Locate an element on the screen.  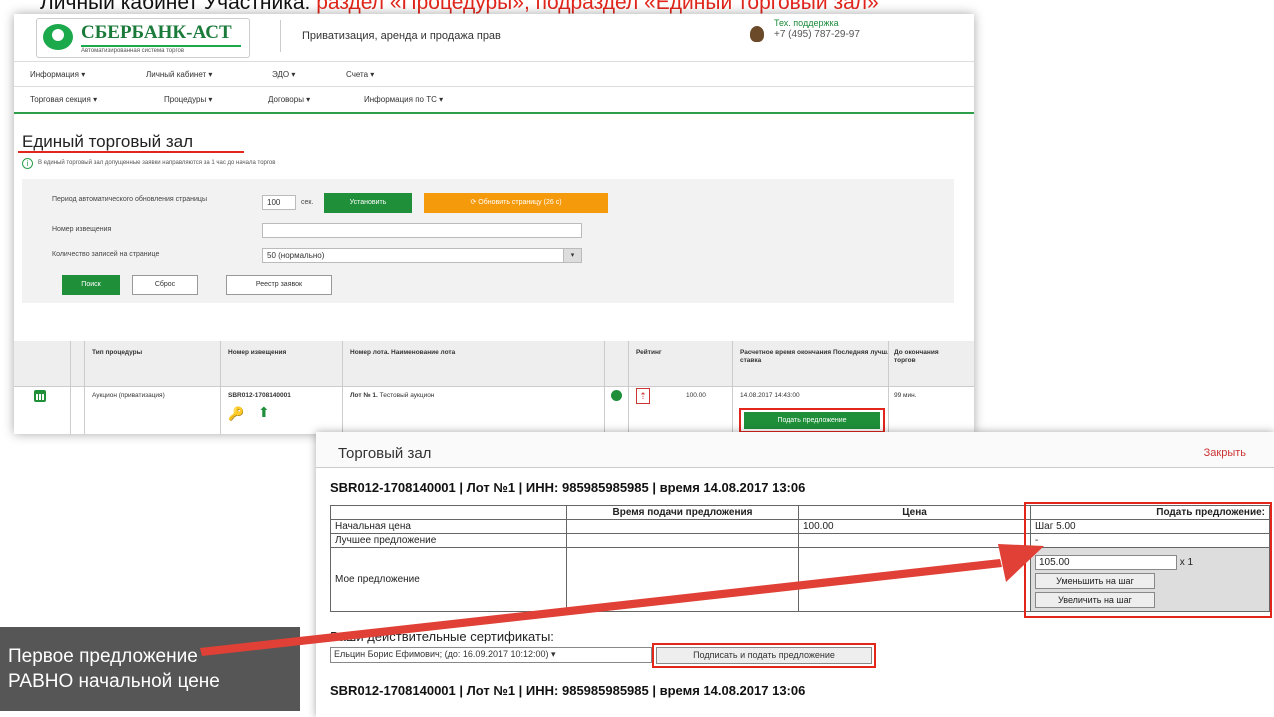
arrow-head is located at coordinates (1021, 563).